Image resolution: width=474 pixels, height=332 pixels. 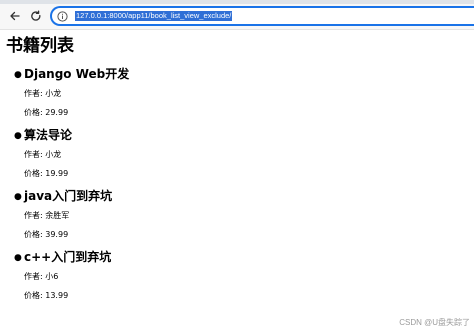 I want to click on book-title: c++入门到弃坑, so click(x=68, y=257).